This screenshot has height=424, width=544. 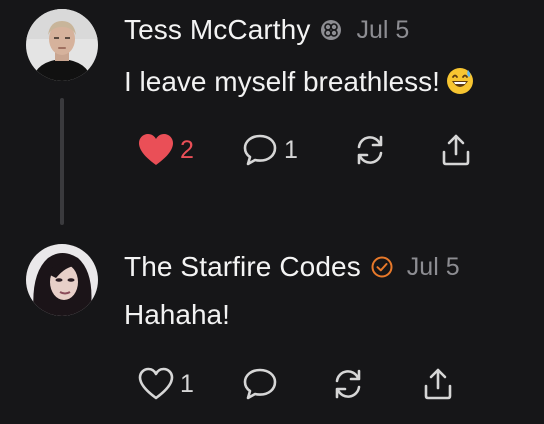 I want to click on post-actions: 2 1, so click(x=324, y=150).